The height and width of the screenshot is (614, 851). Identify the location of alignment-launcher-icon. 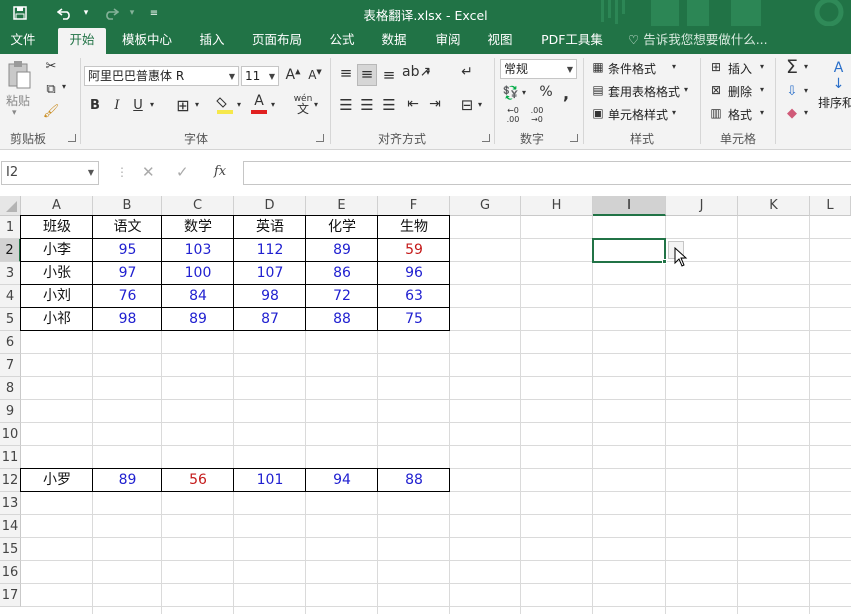
(486, 138).